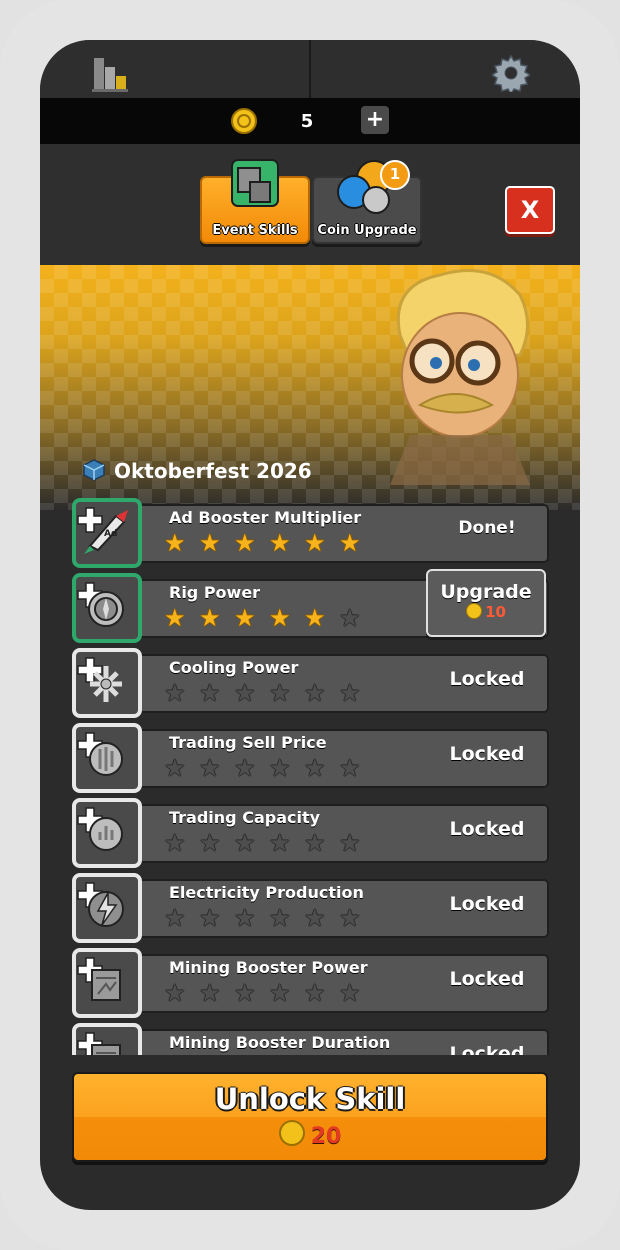 This screenshot has height=1250, width=620. Describe the element at coordinates (495, 612) in the screenshot. I see `upgrade-cost-value: 10` at that location.